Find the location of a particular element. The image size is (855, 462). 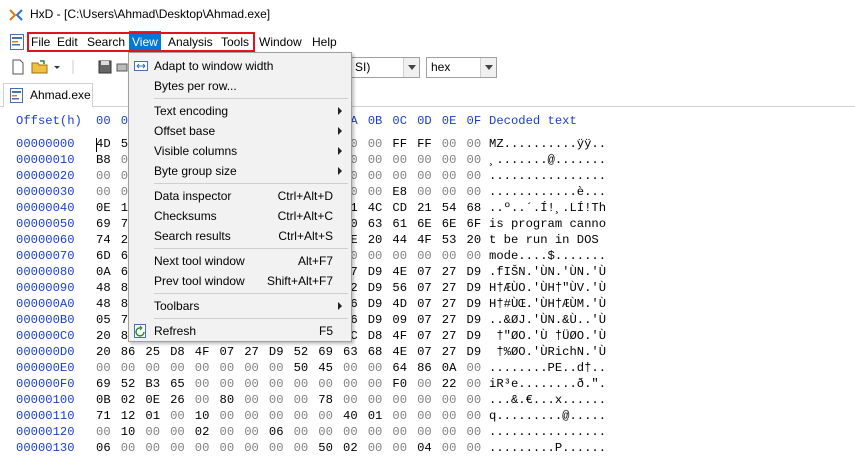

hex-byte: 86 is located at coordinates (128, 352).